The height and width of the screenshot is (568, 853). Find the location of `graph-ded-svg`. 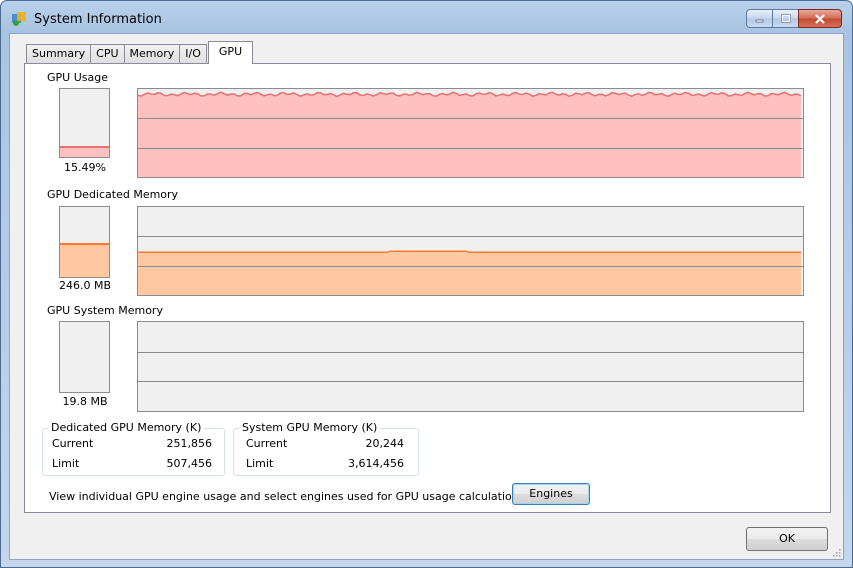

graph-ded-svg is located at coordinates (470, 265).